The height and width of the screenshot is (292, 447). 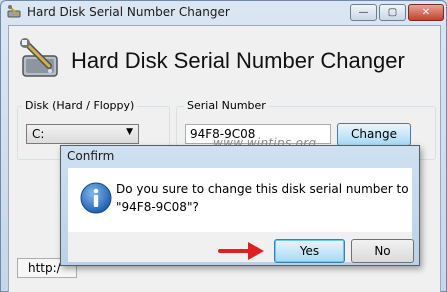 I want to click on yes-button: Yes, so click(x=309, y=251).